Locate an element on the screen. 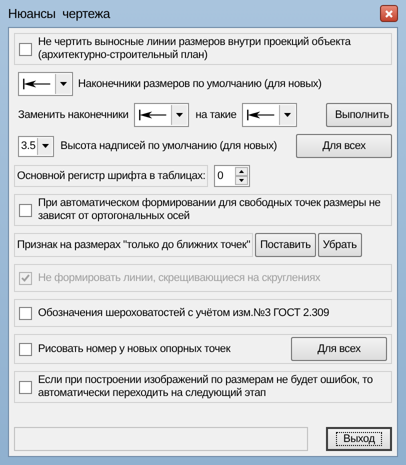  height-label: Высота надписей по умолчанию (для новых) is located at coordinates (168, 146).